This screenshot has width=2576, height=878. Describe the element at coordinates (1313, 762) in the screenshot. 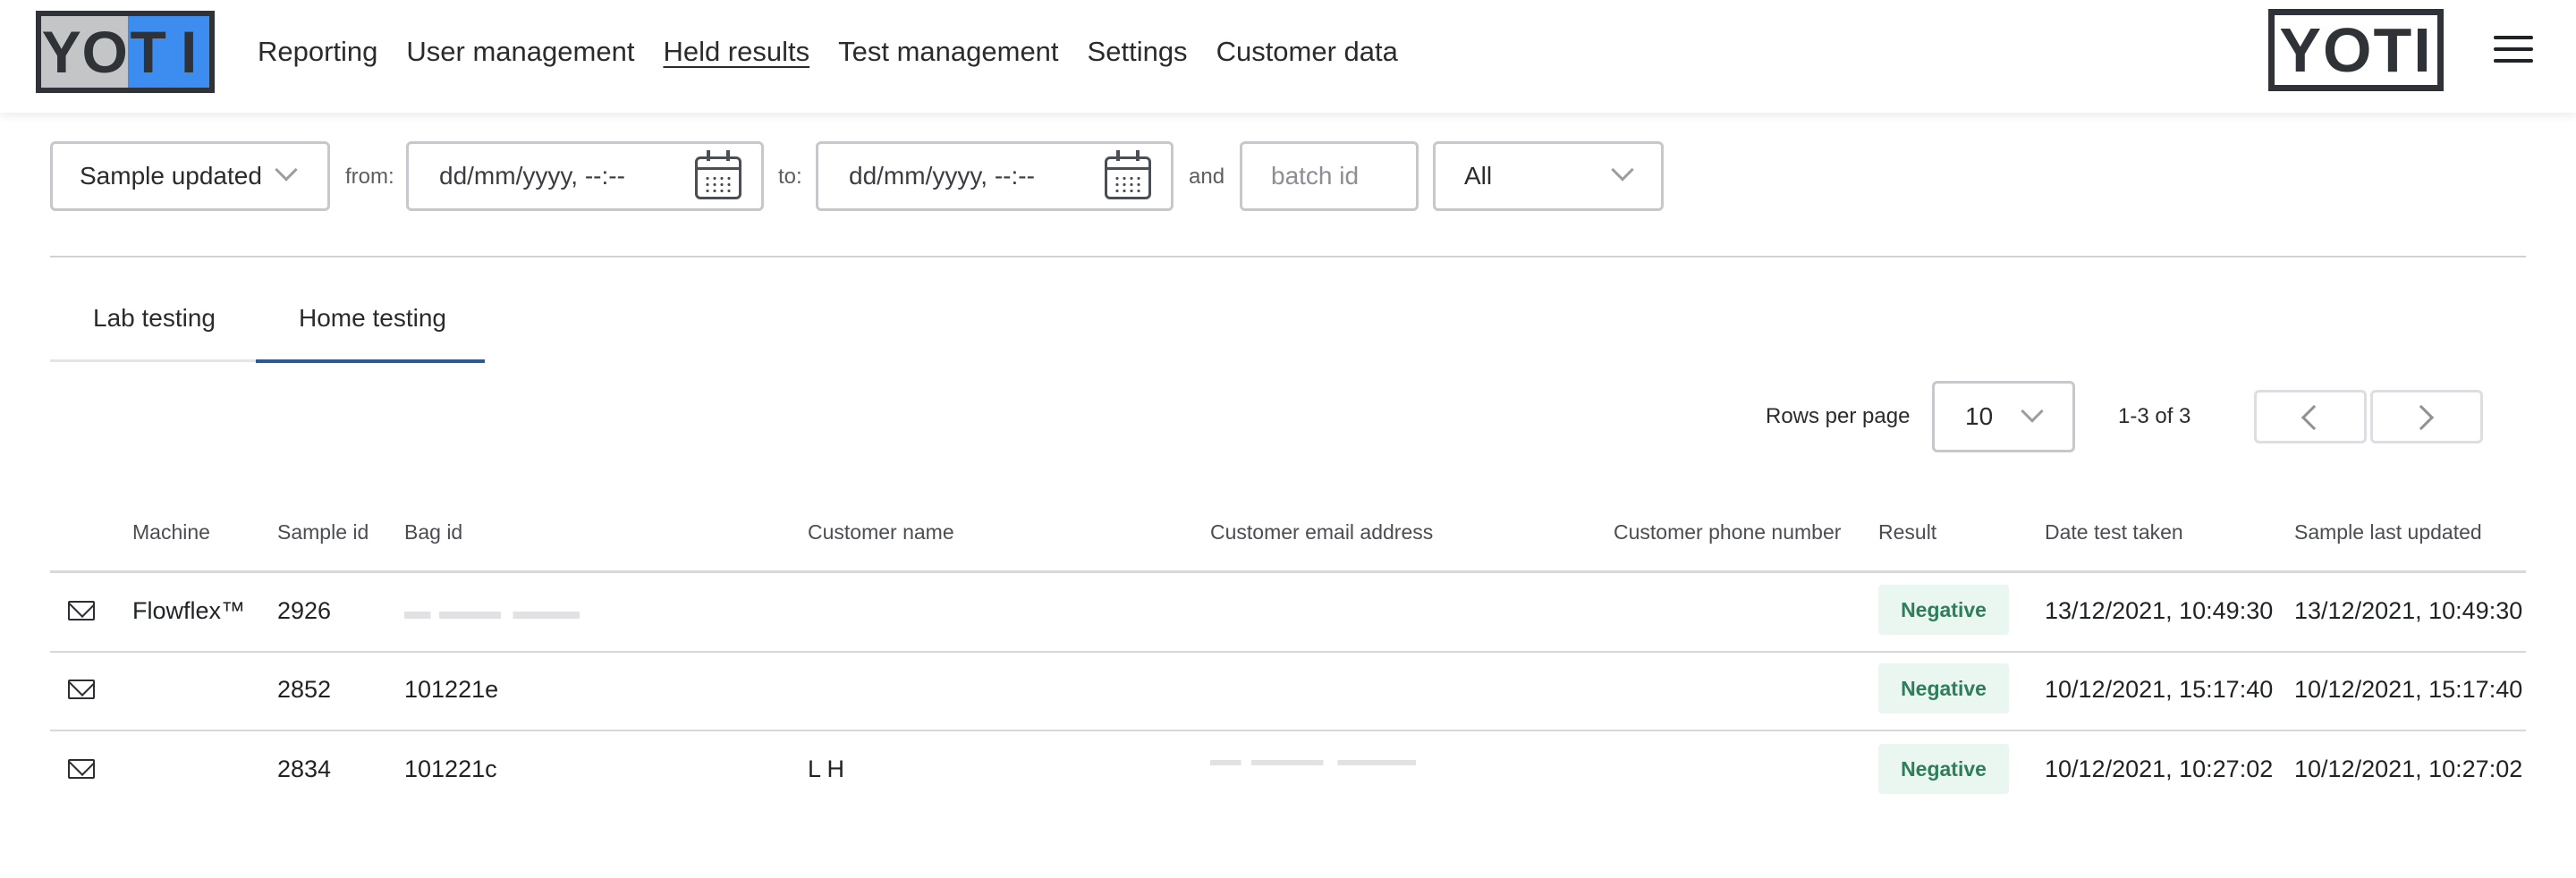

I see `redacted-email` at that location.